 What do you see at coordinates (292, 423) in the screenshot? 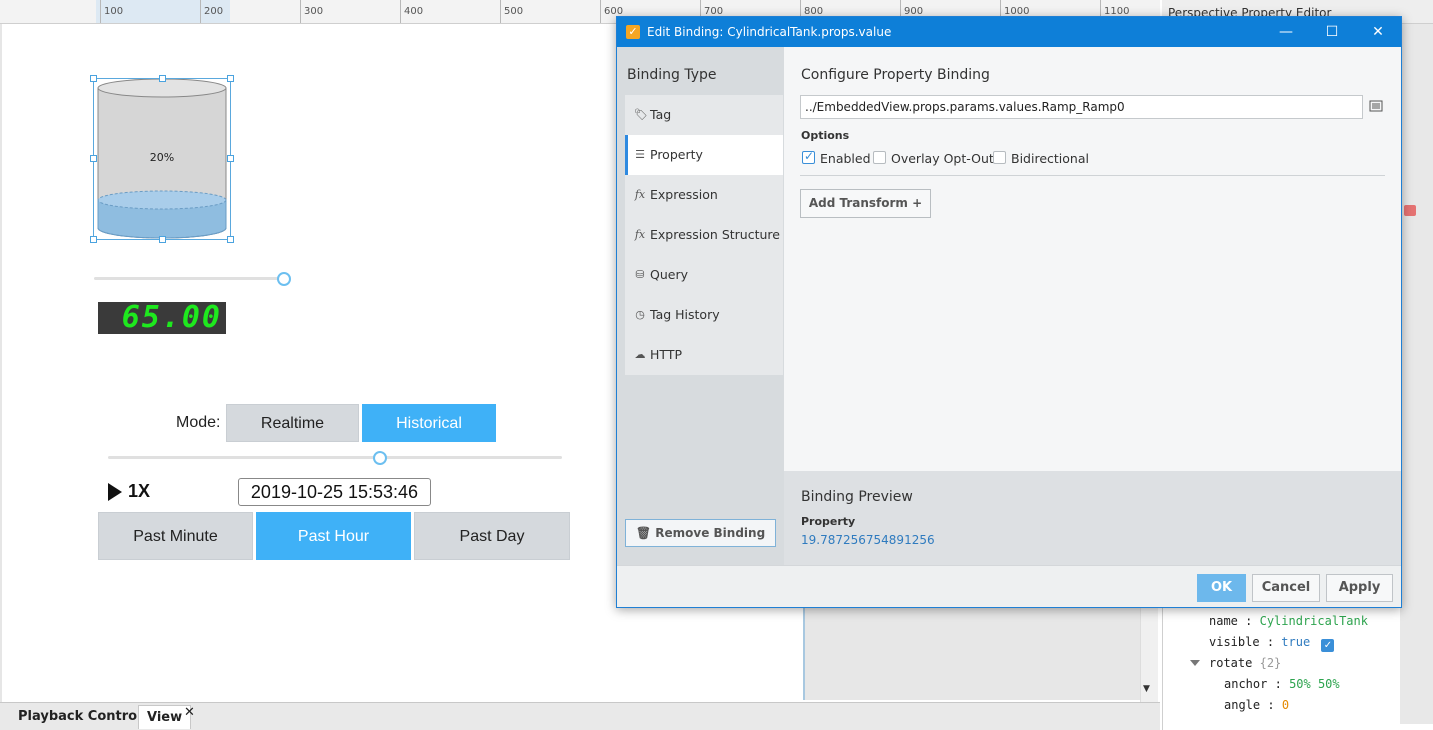
I see `realtime-button: Realtime` at bounding box center [292, 423].